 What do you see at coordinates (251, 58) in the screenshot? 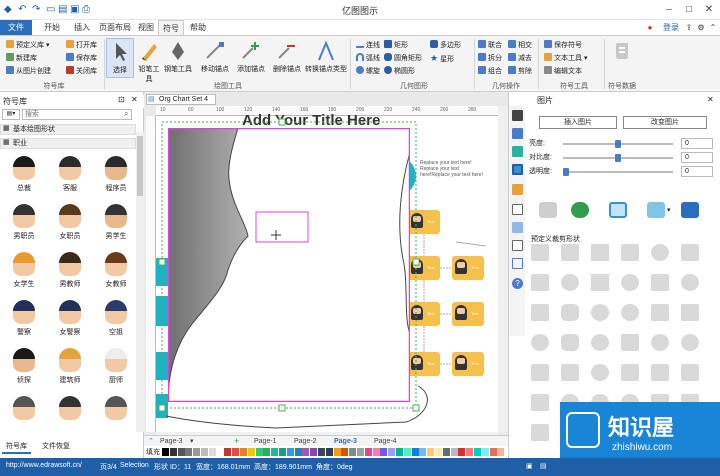
I see `add-anchor-button: 添加锚点` at bounding box center [251, 58].